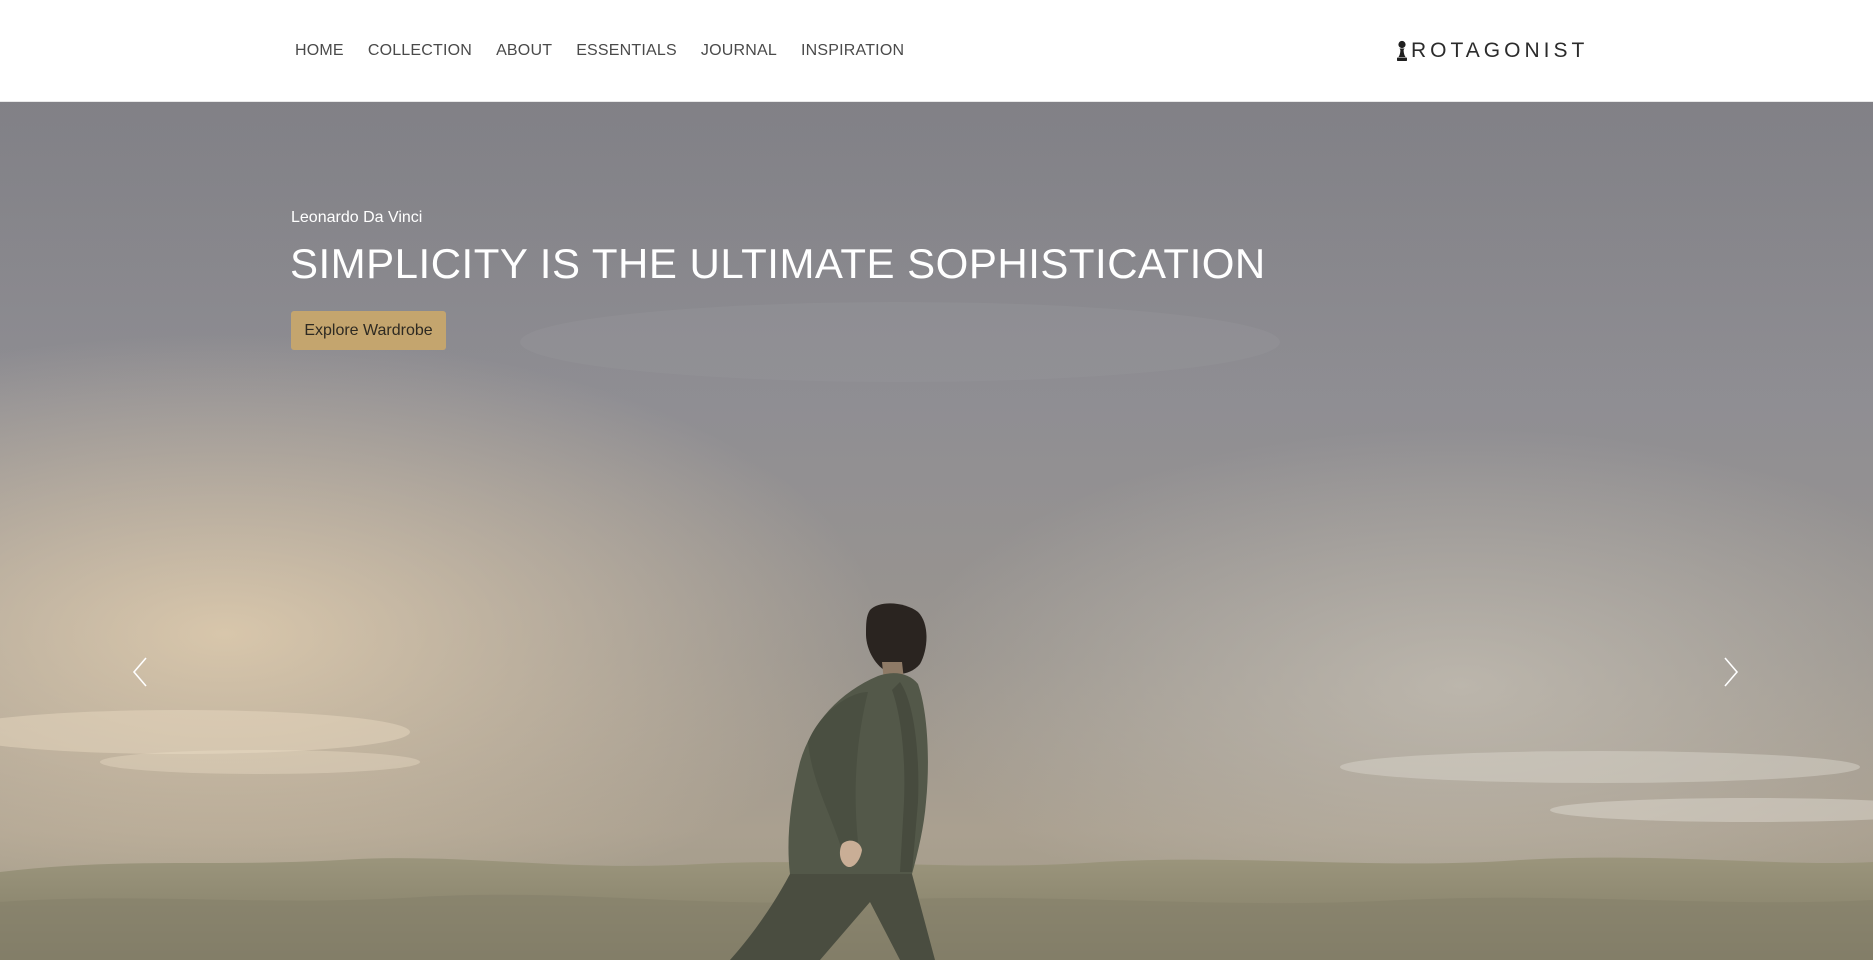 This screenshot has width=1873, height=960. I want to click on quote-author: Leonardo Da Vinci, so click(357, 217).